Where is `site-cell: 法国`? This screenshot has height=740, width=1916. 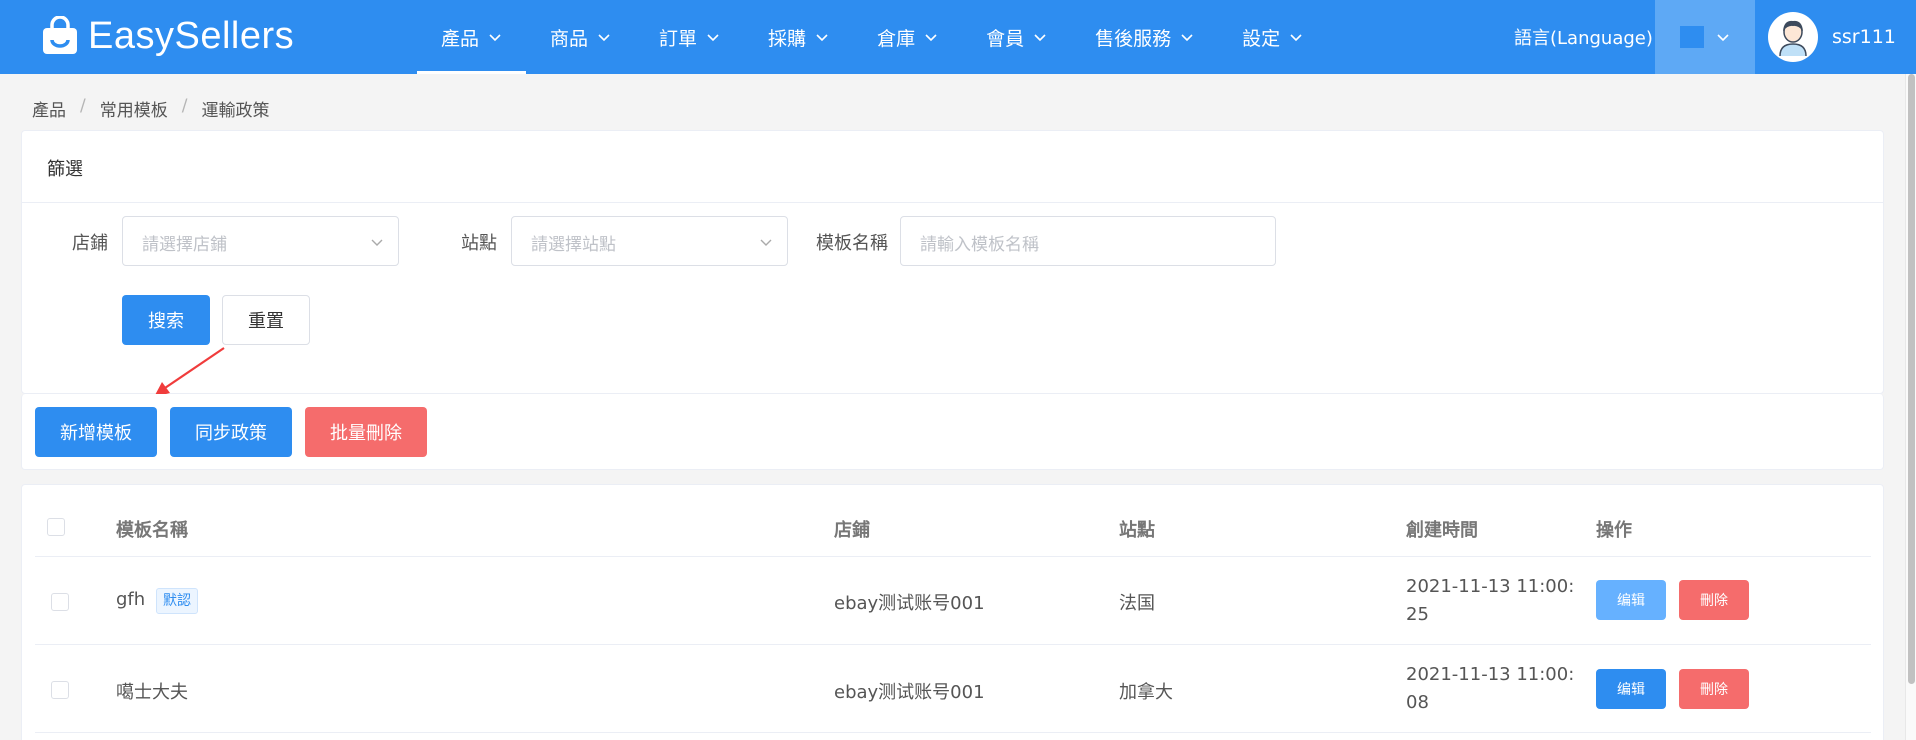 site-cell: 法国 is located at coordinates (1137, 603).